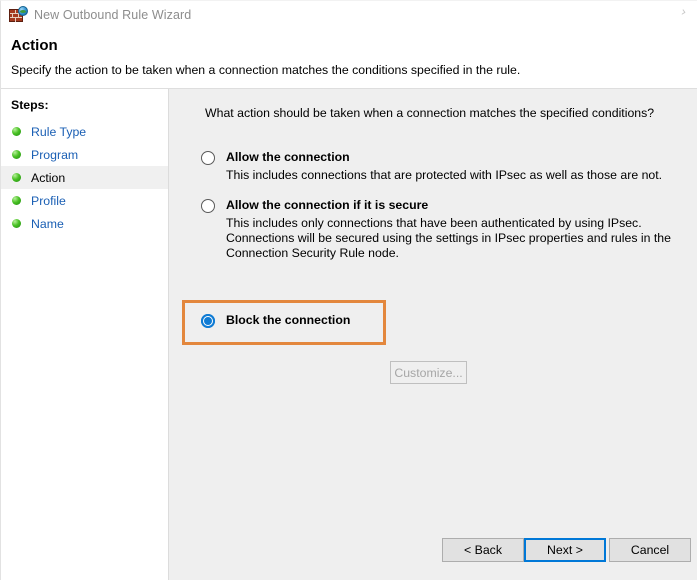  Describe the element at coordinates (48, 177) in the screenshot. I see `sidebar-item-label: Action` at that location.